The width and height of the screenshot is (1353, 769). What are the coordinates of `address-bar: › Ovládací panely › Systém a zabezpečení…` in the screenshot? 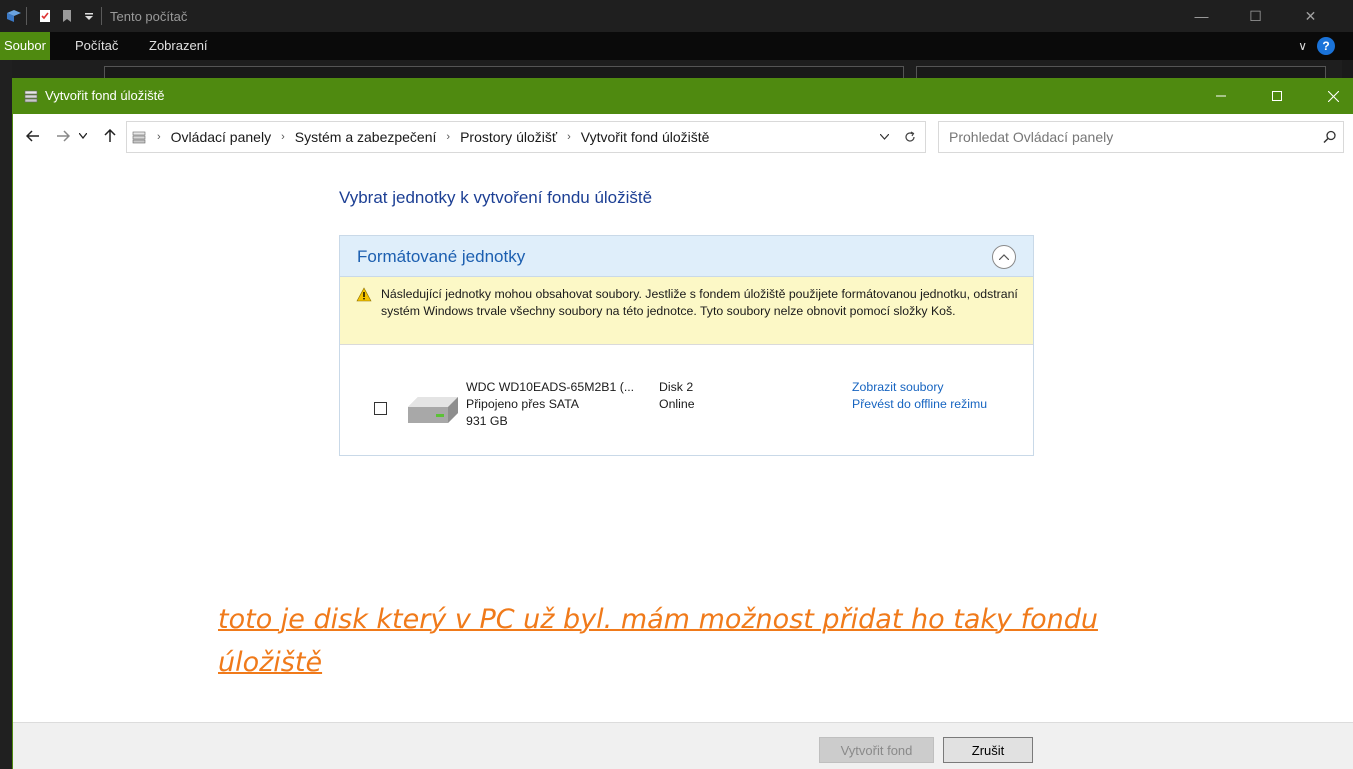 It's located at (526, 137).